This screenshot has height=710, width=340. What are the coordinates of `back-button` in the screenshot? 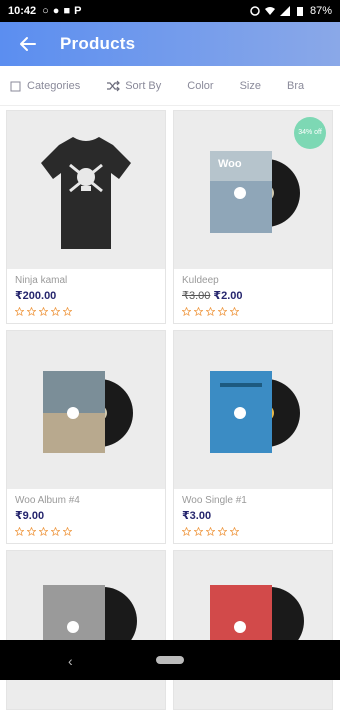 It's located at (28, 44).